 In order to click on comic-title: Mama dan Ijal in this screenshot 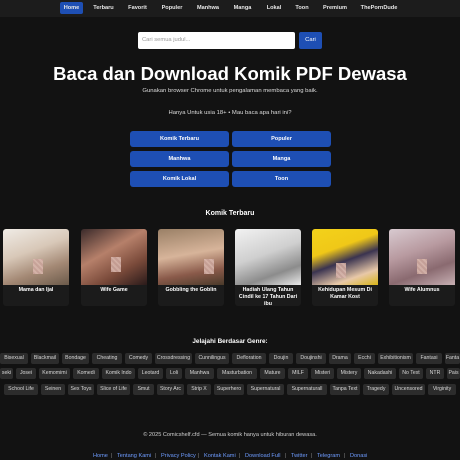, I will do `click(36, 290)`.